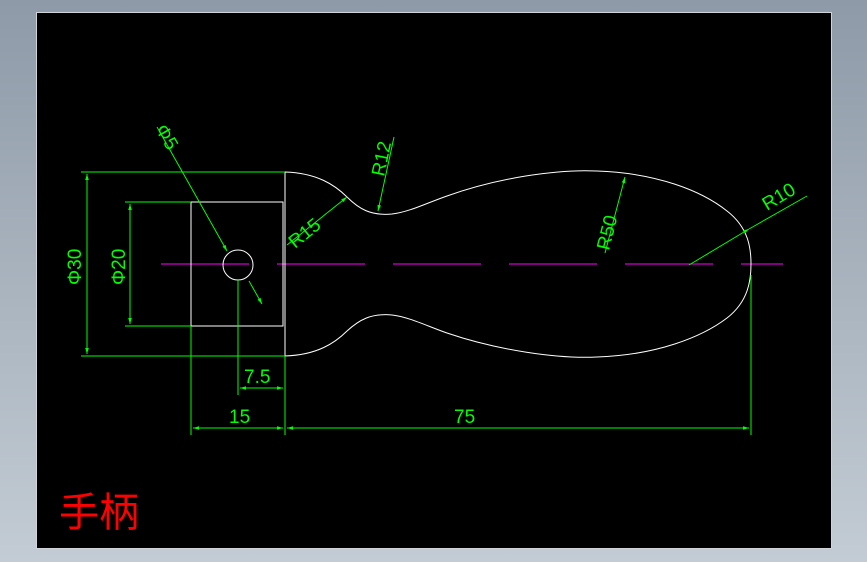 This screenshot has width=867, height=562. I want to click on label-head-length: 15, so click(239, 417).